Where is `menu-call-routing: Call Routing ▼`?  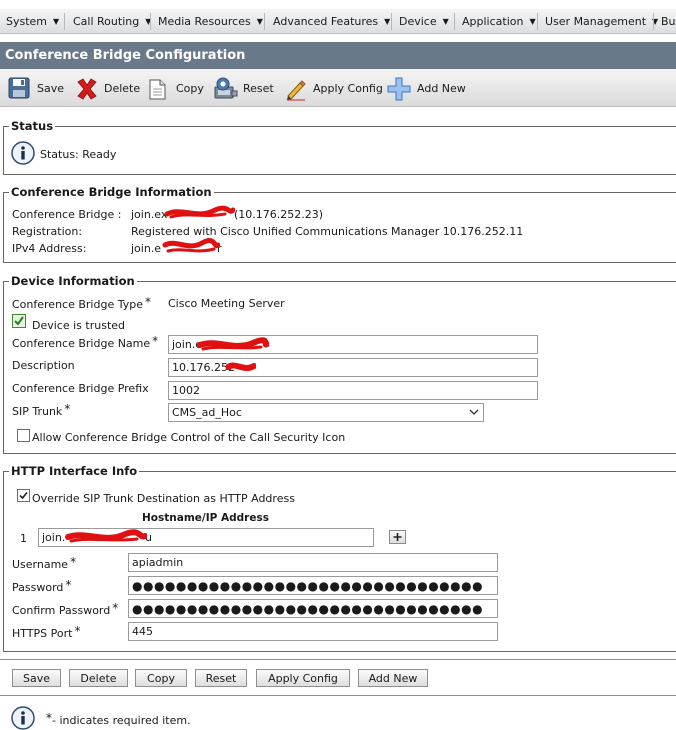
menu-call-routing: Call Routing ▼ is located at coordinates (112, 21).